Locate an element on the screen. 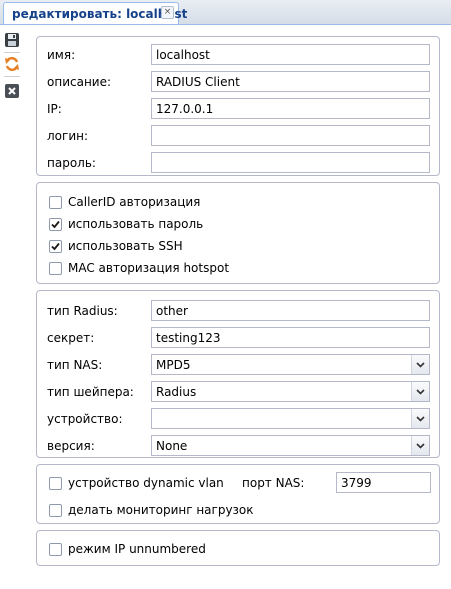  side-toolbar is located at coordinates (13, 307).